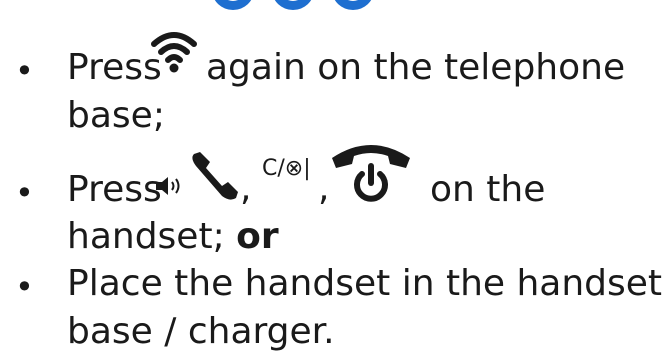 Image resolution: width=670 pixels, height=356 pixels. What do you see at coordinates (168, 186) in the screenshot?
I see `speaker-icon` at bounding box center [168, 186].